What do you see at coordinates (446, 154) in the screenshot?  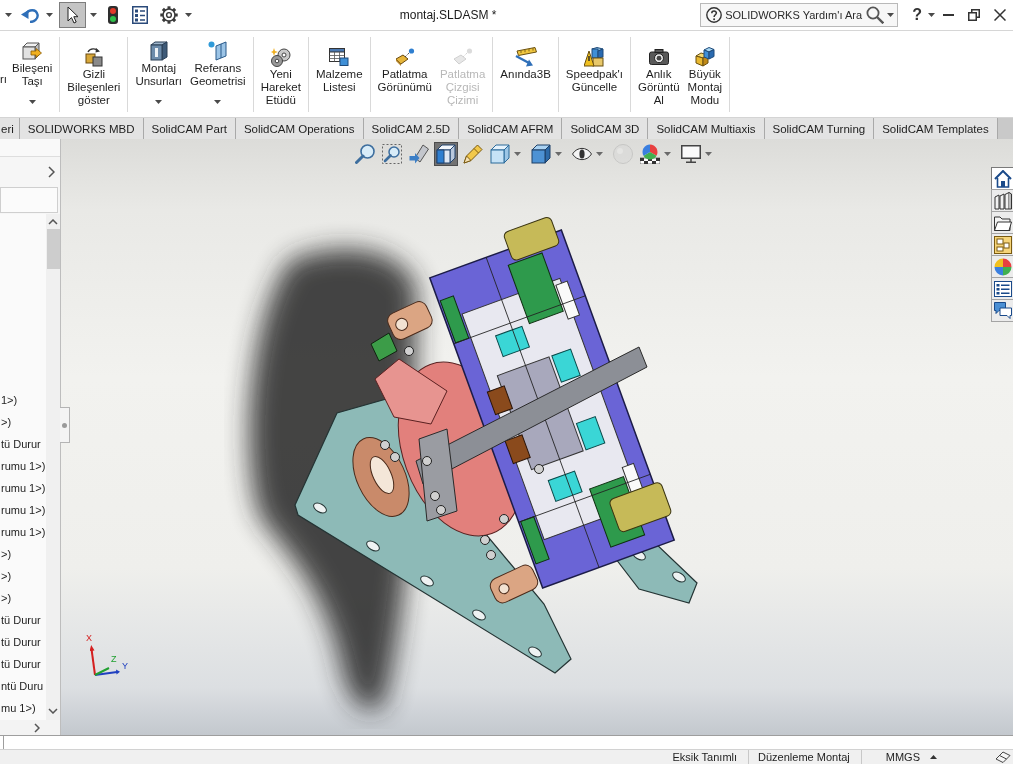 I see `section-view-button` at bounding box center [446, 154].